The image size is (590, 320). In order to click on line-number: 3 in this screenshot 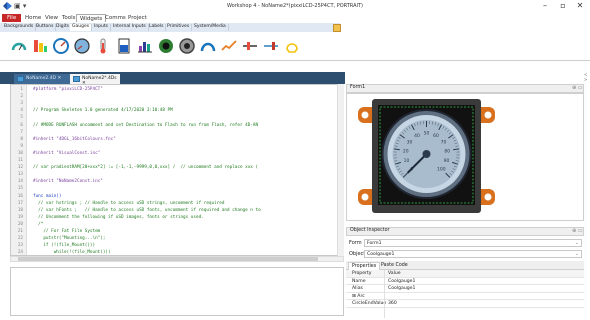, I will do `click(21, 104)`.